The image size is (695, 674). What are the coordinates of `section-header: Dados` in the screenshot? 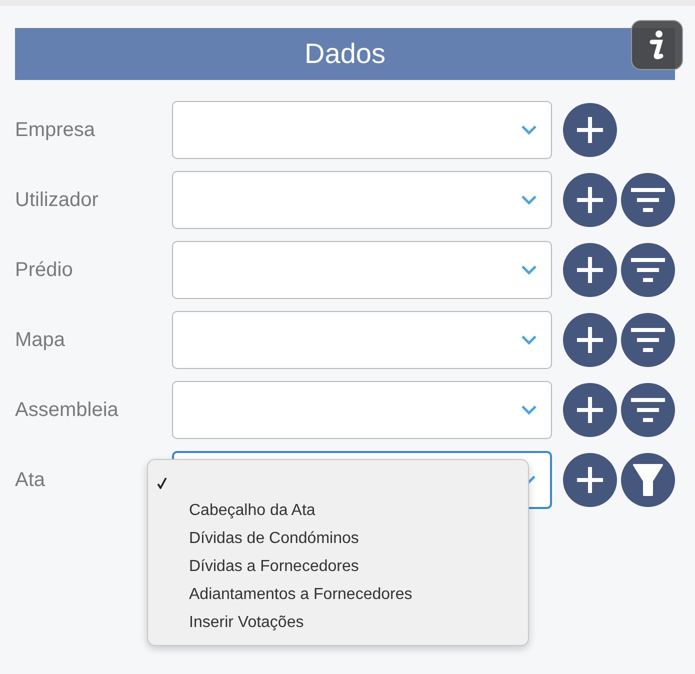 It's located at (345, 54).